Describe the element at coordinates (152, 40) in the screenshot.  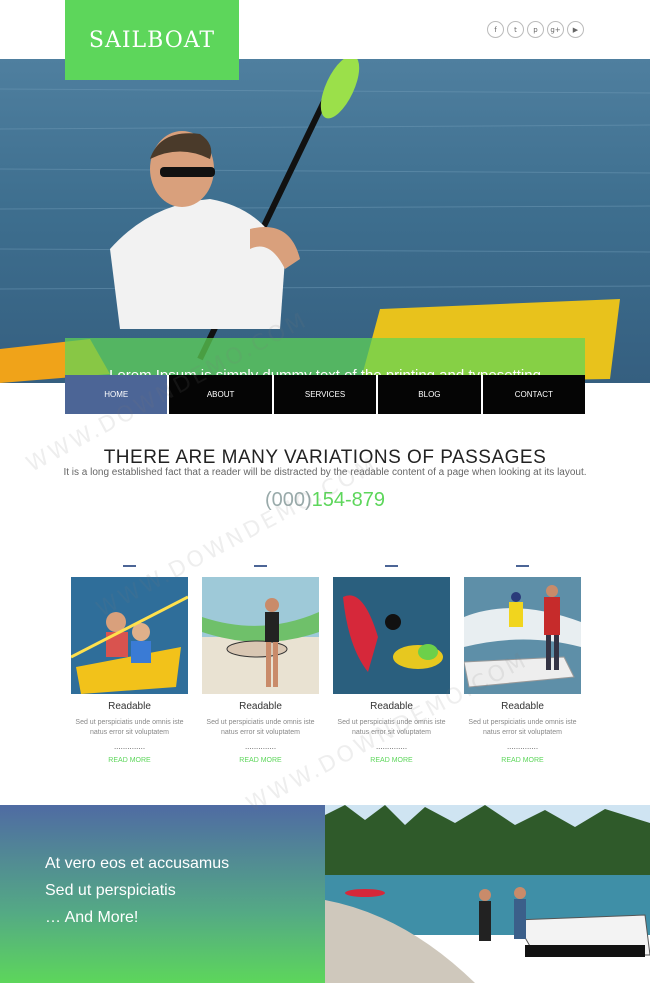
I see `site-logo: SAILBOAT` at that location.